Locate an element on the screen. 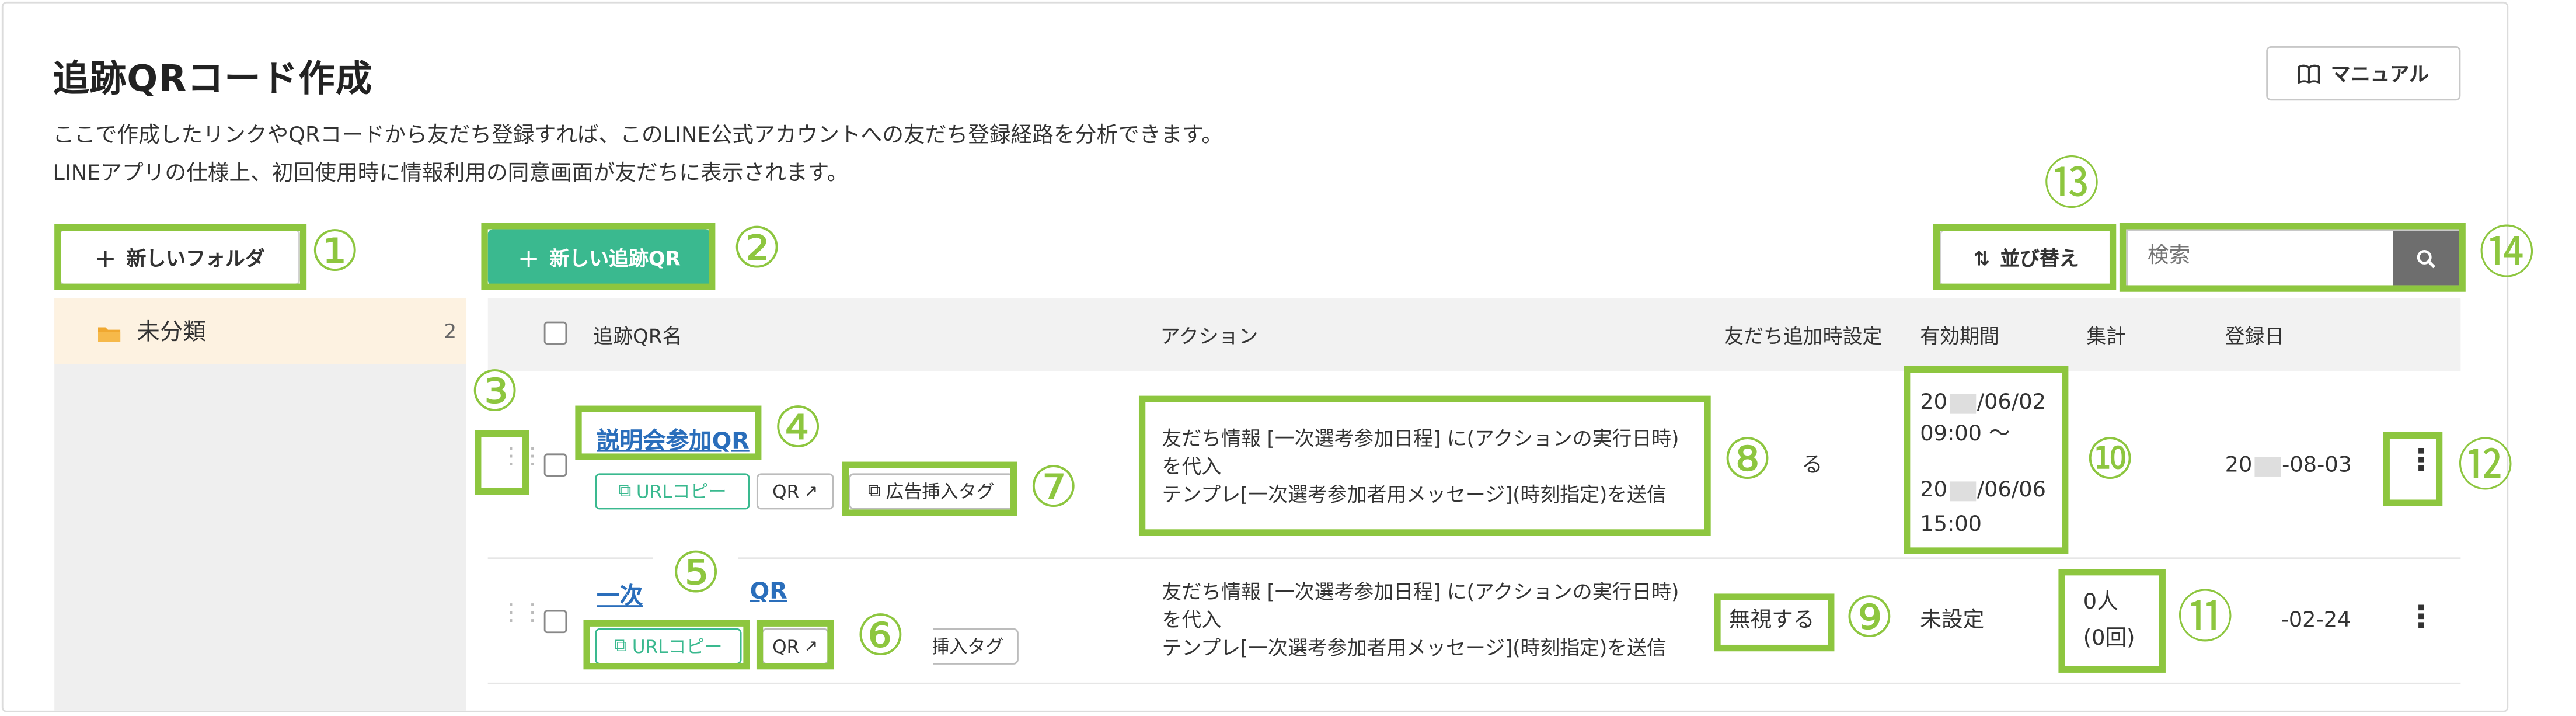 The width and height of the screenshot is (2576, 716). period-end-monthday: /06/06 is located at coordinates (2012, 491).